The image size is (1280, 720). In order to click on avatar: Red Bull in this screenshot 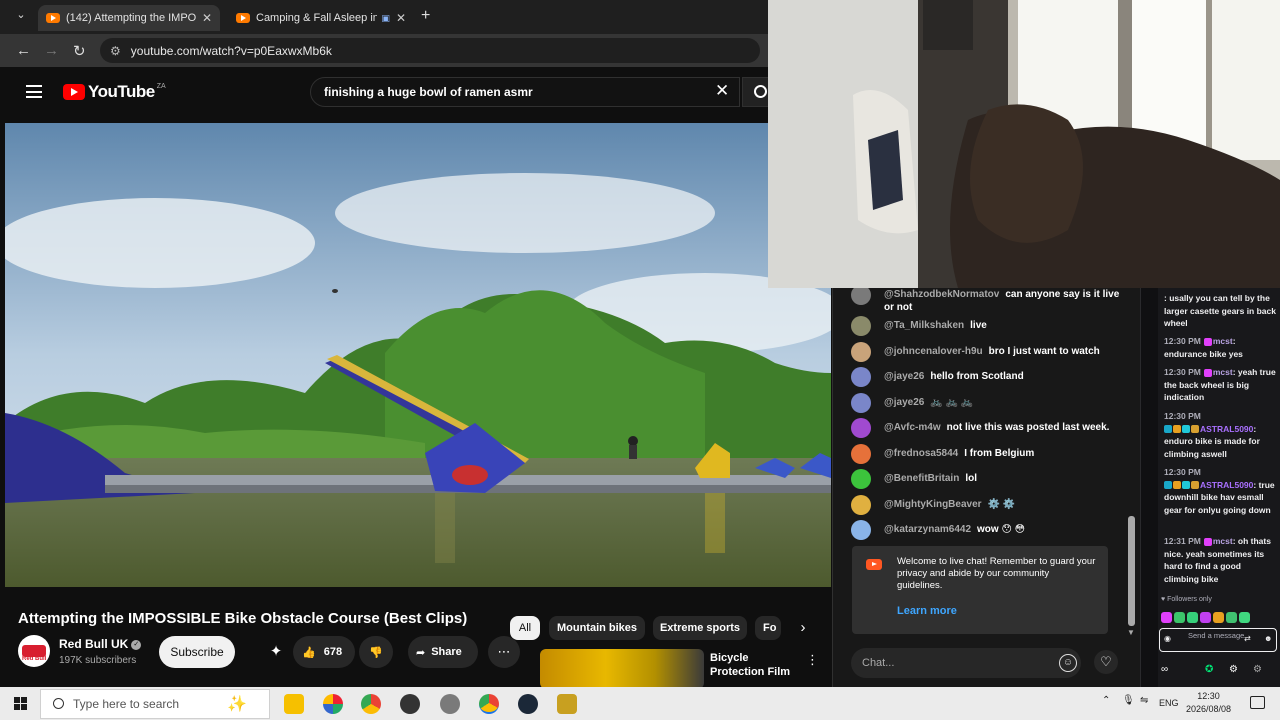, I will do `click(34, 651)`.